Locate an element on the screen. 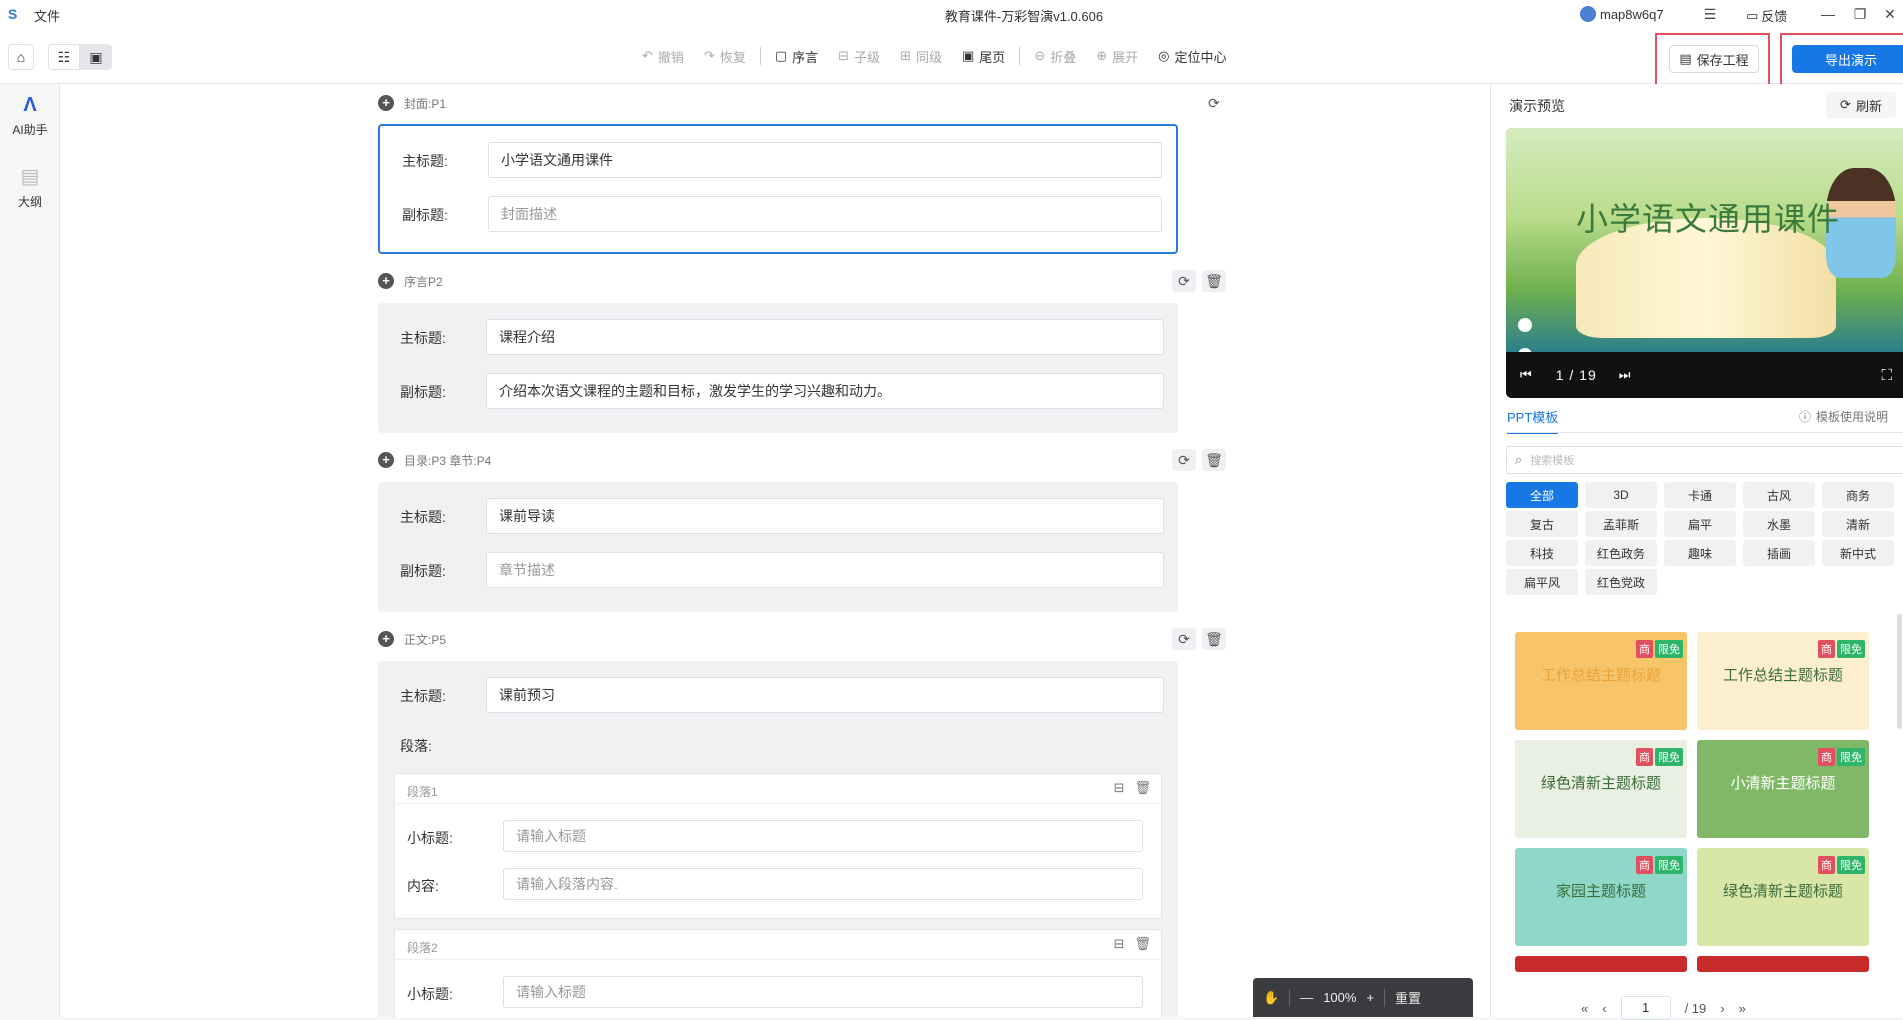  first-page-icon: « is located at coordinates (1584, 1008).